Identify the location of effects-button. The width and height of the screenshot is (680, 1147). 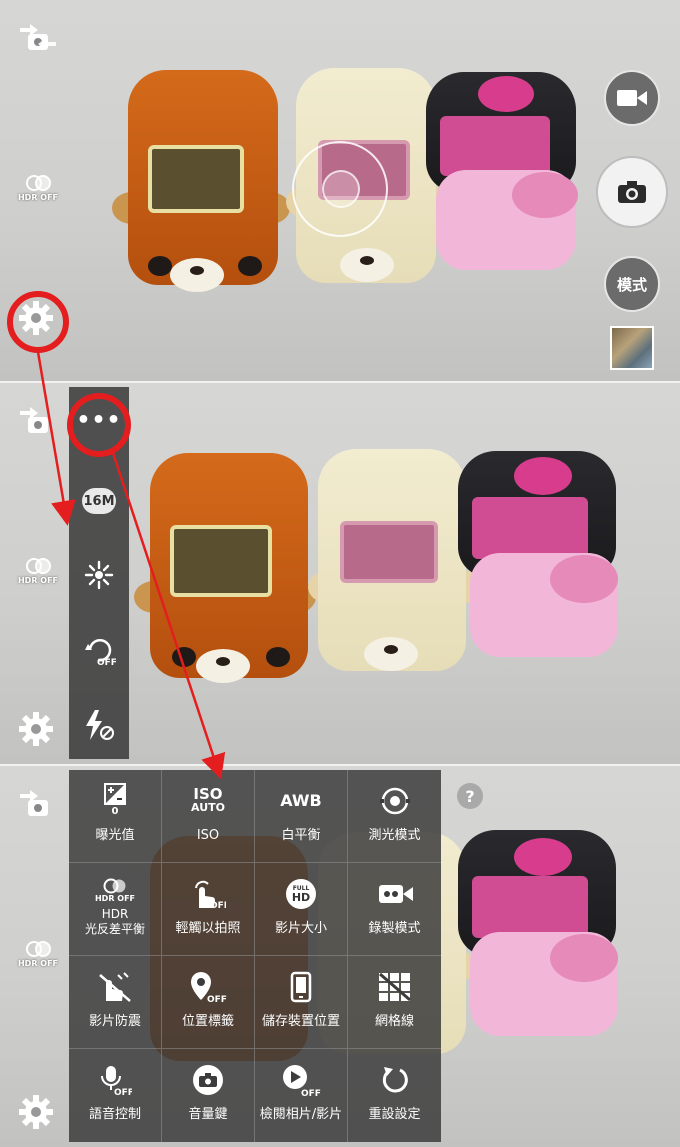
(99, 575).